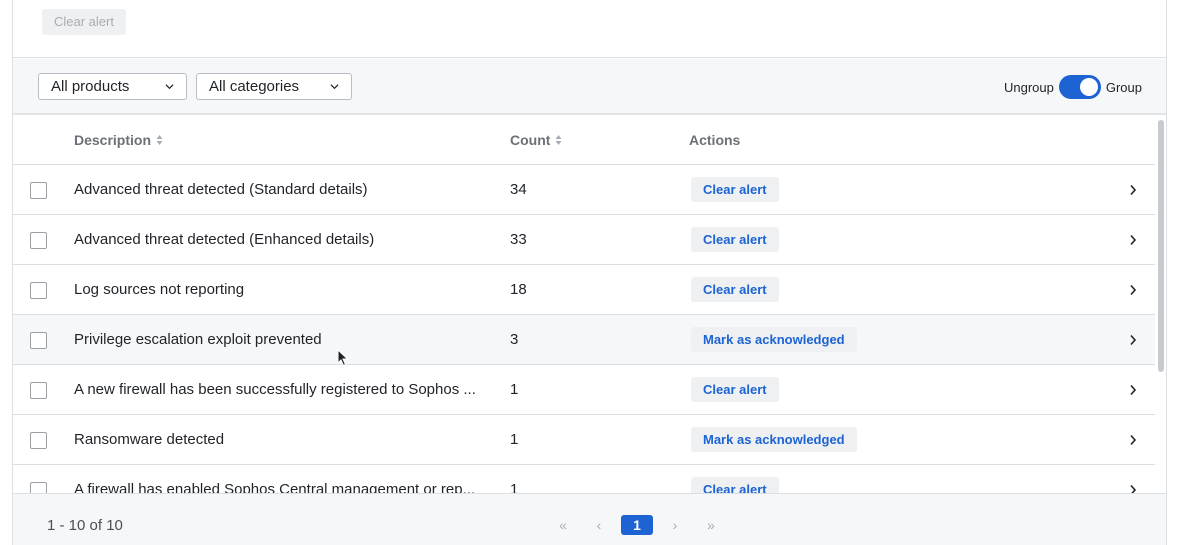  I want to click on pagination-range: 1 - 10 of 10, so click(85, 525).